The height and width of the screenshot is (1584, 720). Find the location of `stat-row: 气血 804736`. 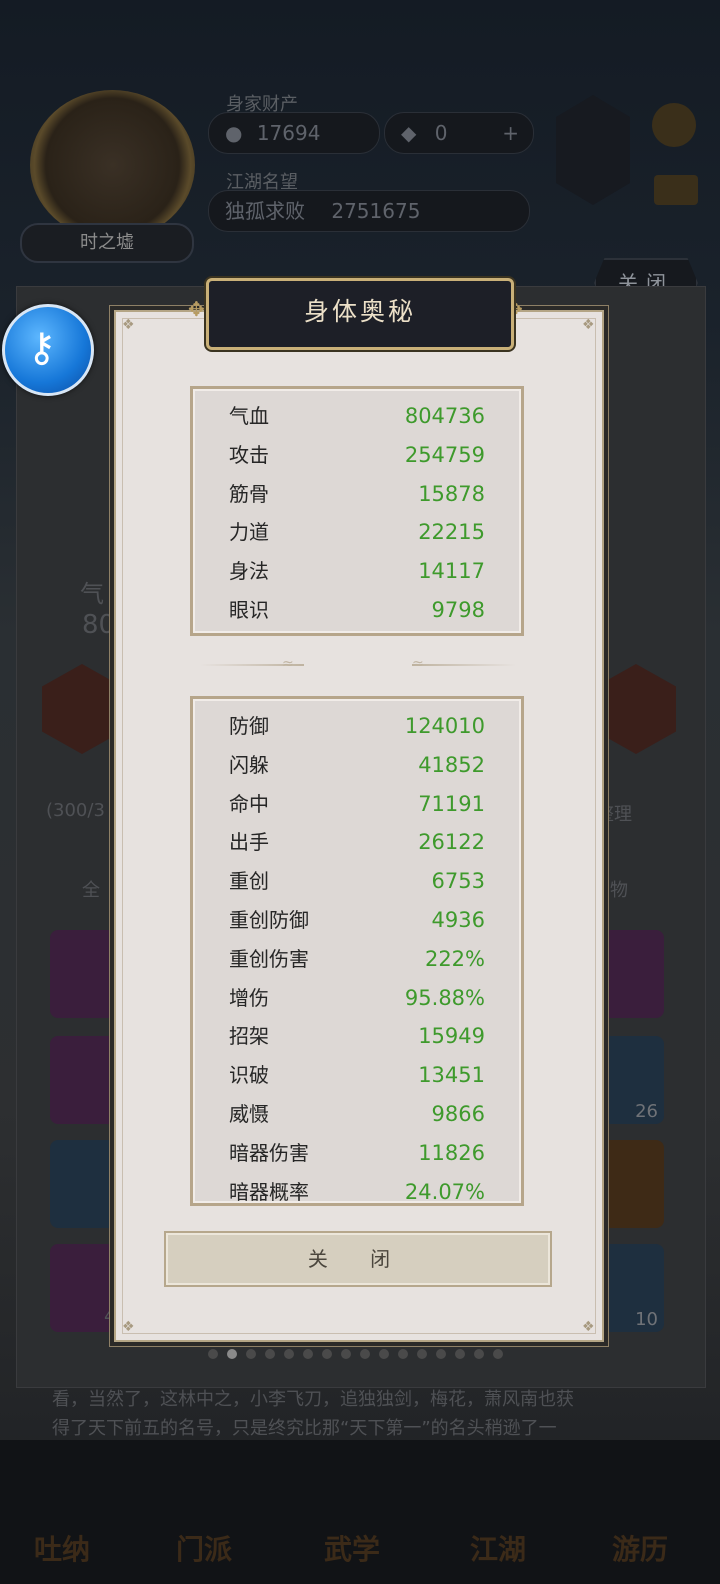

stat-row: 气血 804736 is located at coordinates (357, 416).